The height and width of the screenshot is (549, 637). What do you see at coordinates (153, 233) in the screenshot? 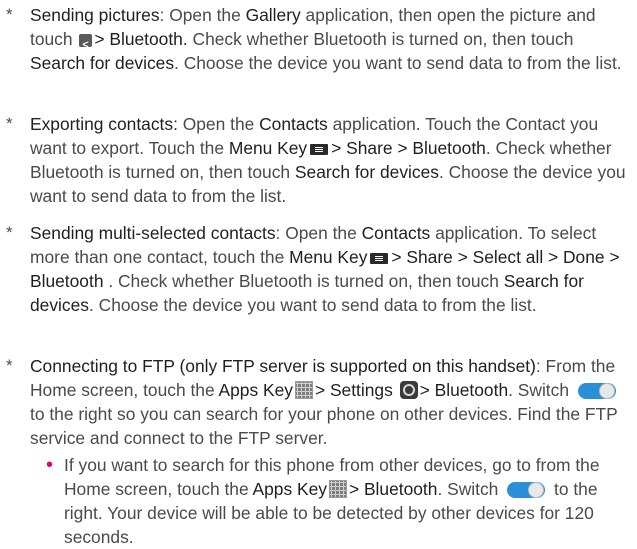
I see `item-heading: Sending multi-selected contacts` at bounding box center [153, 233].